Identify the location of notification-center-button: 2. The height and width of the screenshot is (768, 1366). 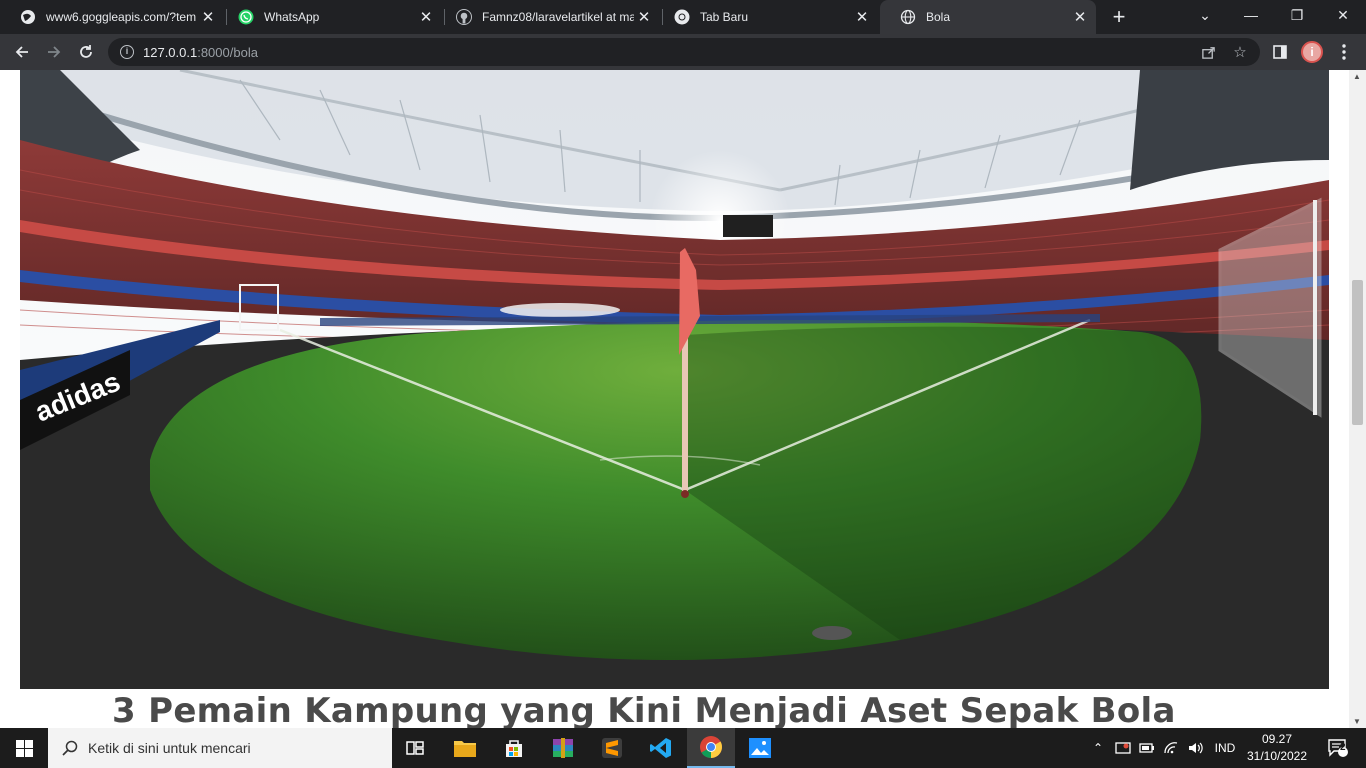
(1338, 748).